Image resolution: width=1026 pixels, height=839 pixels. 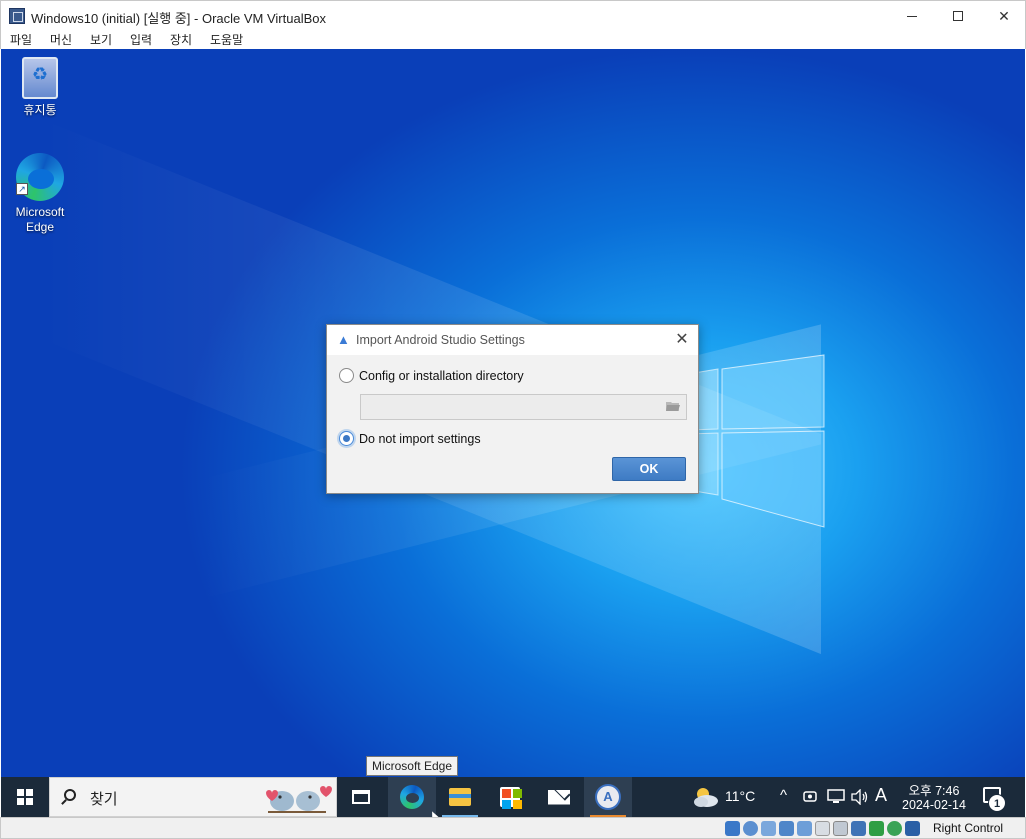 I want to click on search-highlight-birds-icon, so click(x=299, y=799).